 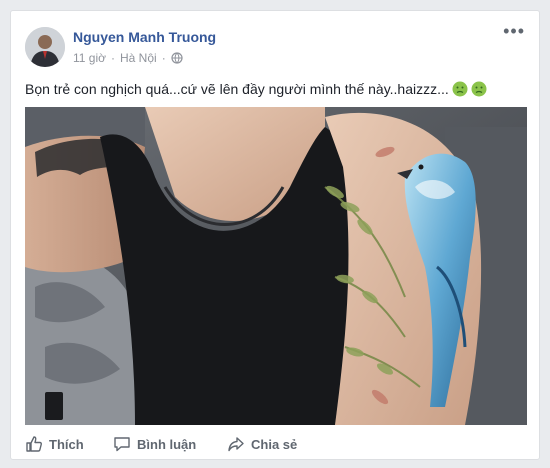 What do you see at coordinates (167, 444) in the screenshot?
I see `comment-label: Bình luận` at bounding box center [167, 444].